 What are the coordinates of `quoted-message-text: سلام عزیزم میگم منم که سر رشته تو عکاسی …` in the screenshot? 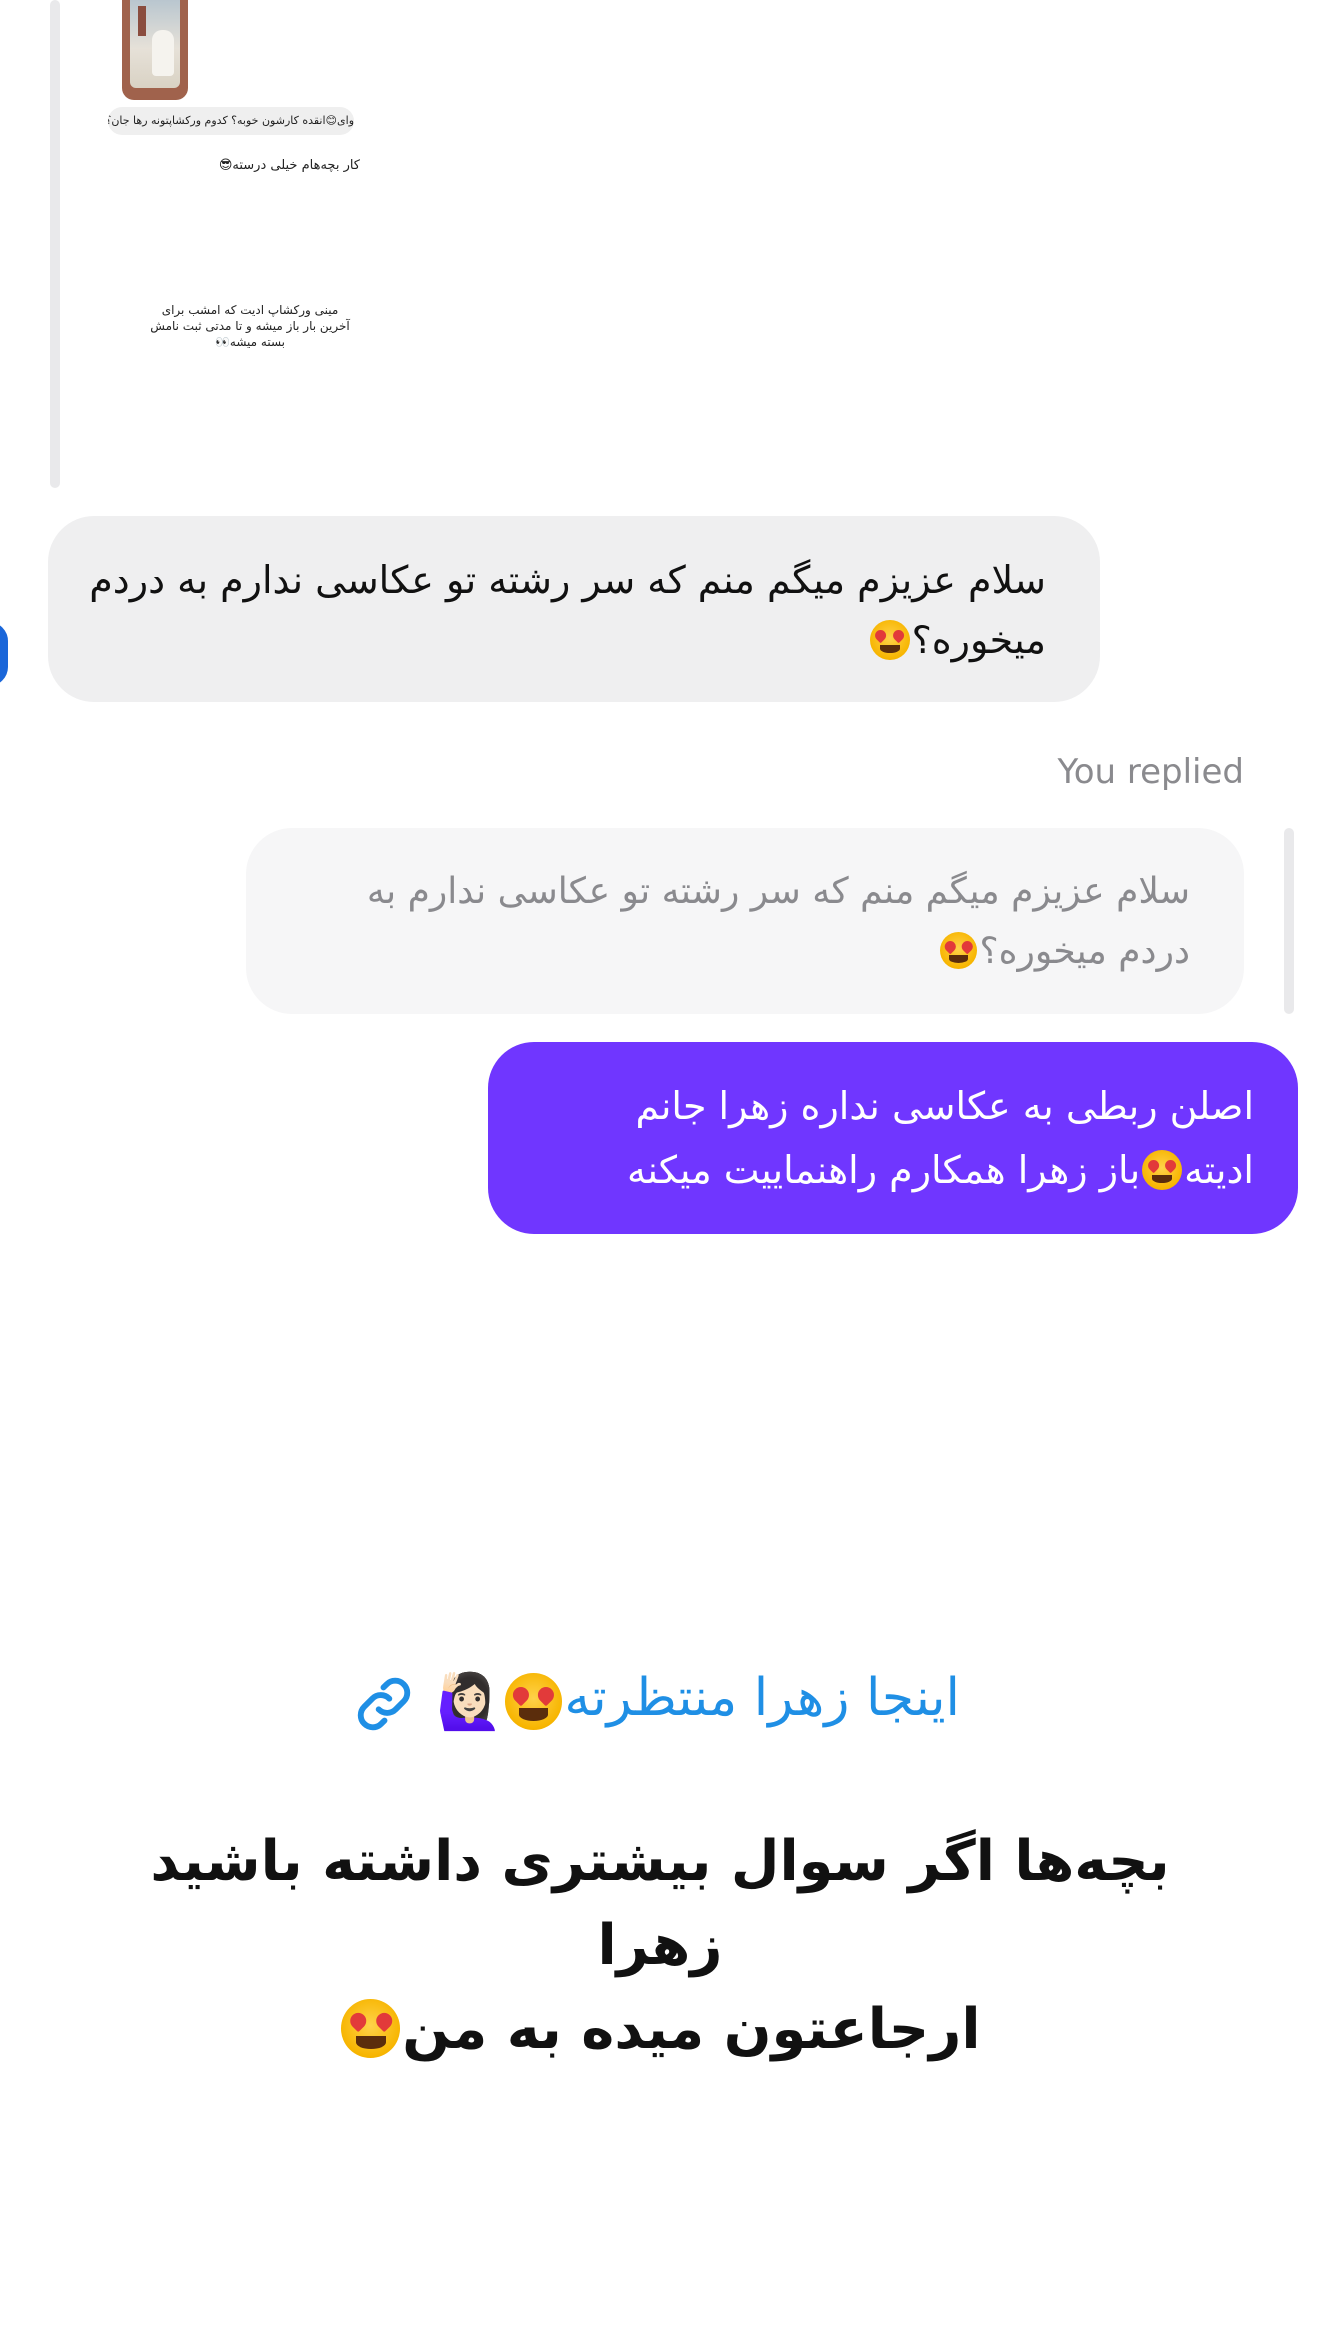 It's located at (778, 921).